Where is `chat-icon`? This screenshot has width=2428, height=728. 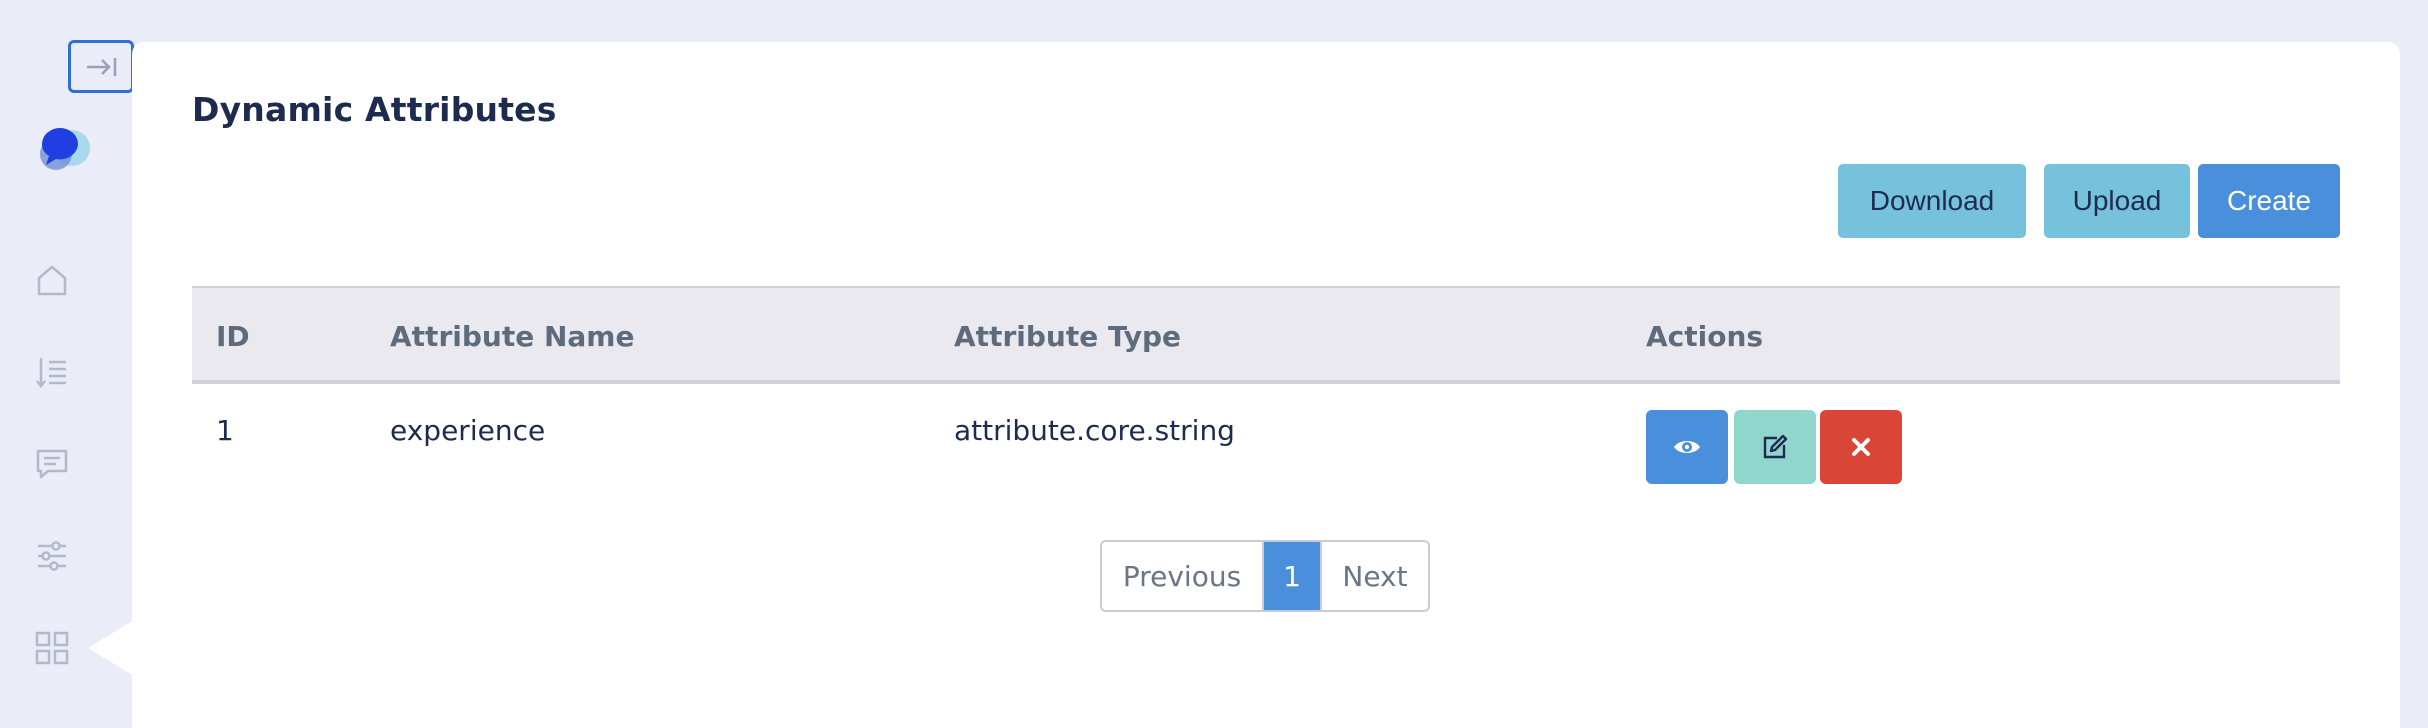 chat-icon is located at coordinates (52, 464).